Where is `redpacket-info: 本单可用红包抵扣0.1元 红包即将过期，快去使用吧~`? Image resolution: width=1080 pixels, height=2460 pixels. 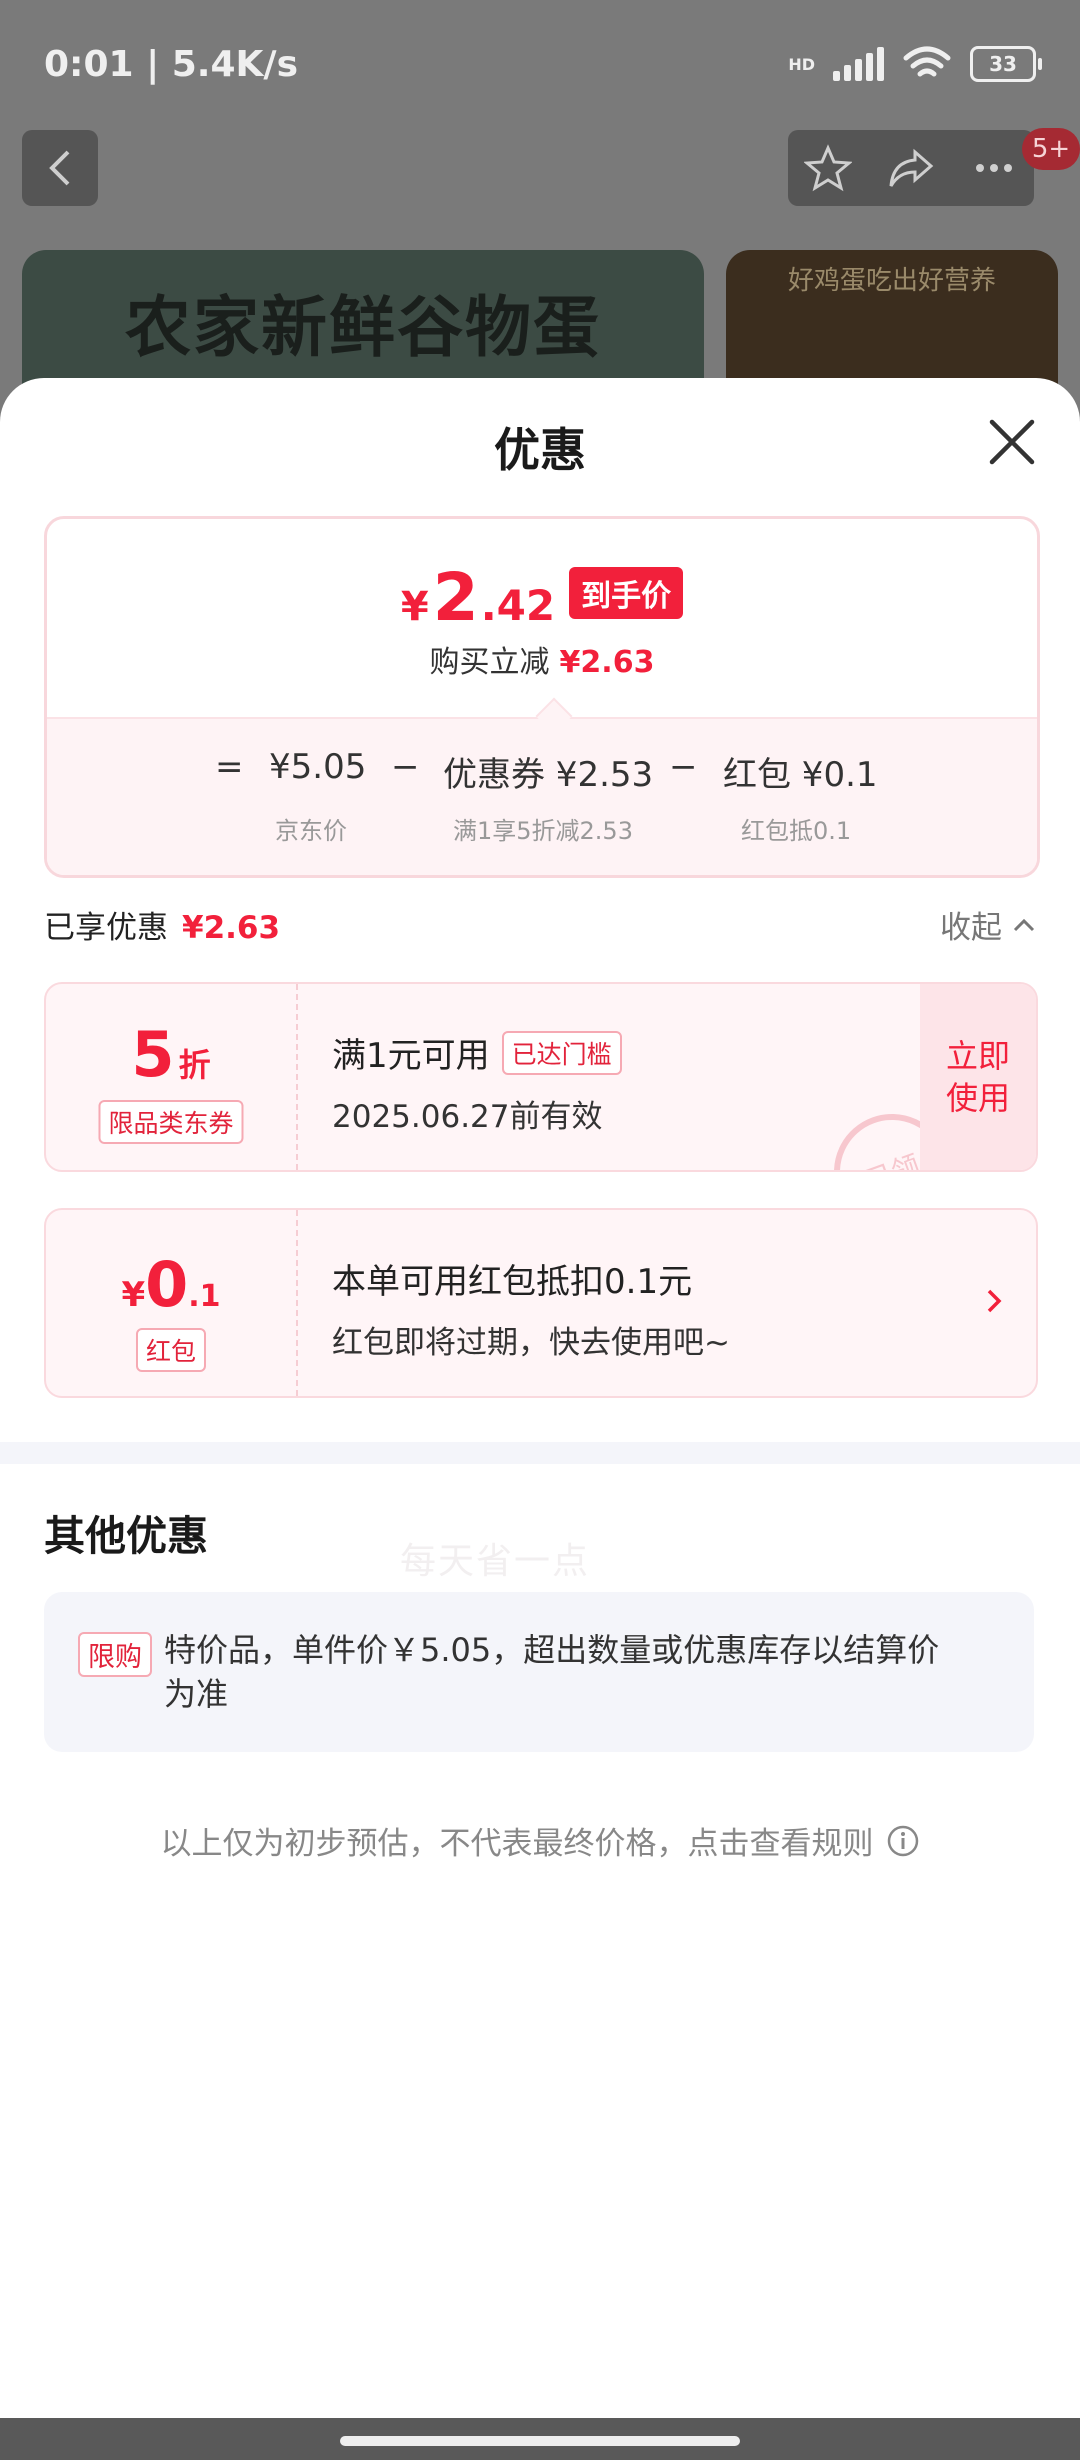 redpacket-info: 本单可用红包抵扣0.1元 红包即将过期，快去使用吧~ is located at coordinates (531, 1308).